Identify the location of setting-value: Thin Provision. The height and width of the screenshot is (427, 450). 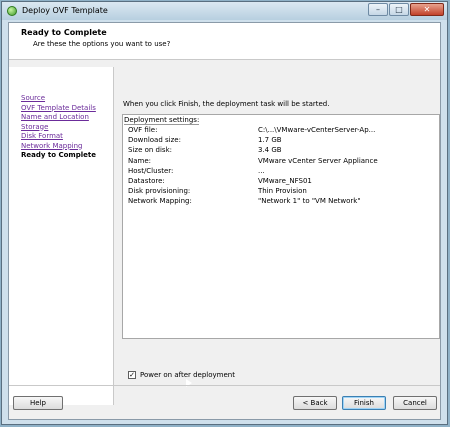
(282, 191).